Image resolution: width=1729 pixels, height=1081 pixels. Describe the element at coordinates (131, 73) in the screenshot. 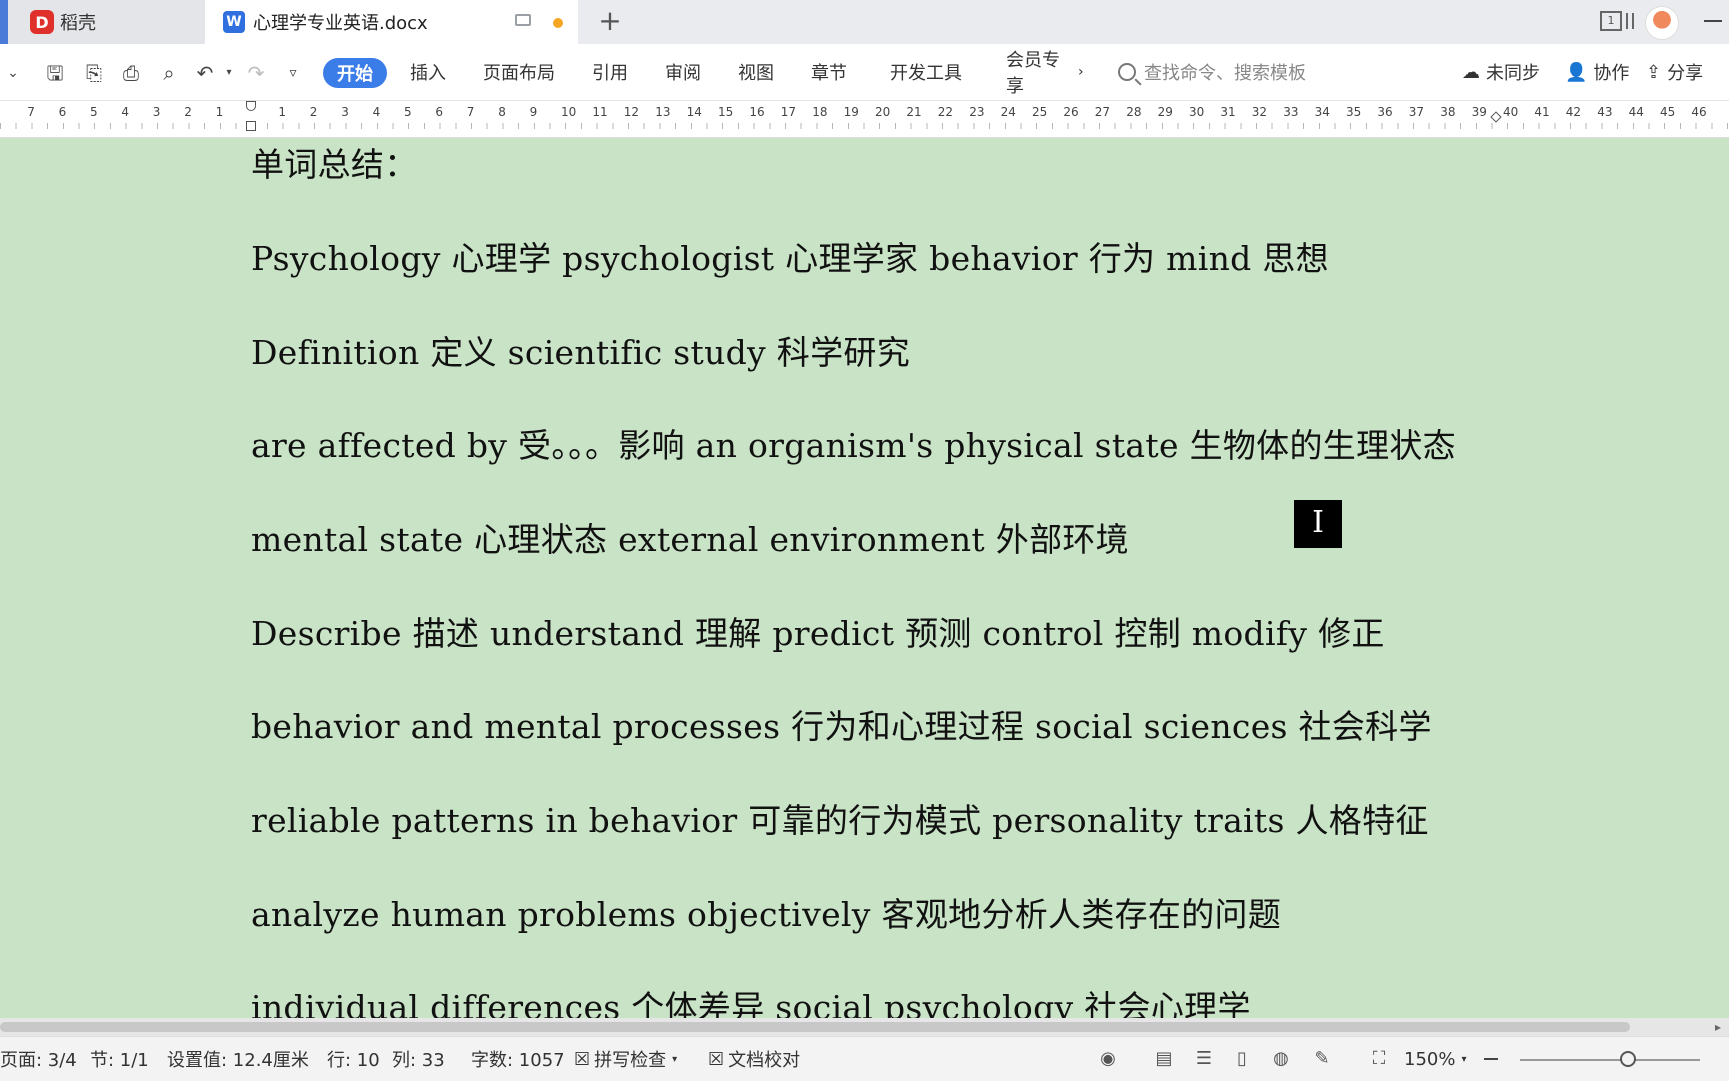

I see `print-icon: ⎙` at that location.